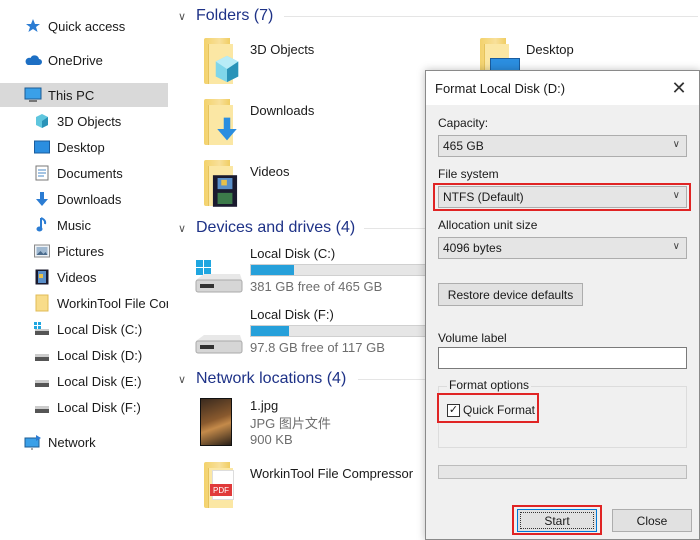  Describe the element at coordinates (42, 121) in the screenshot. I see `cube-icon` at that location.